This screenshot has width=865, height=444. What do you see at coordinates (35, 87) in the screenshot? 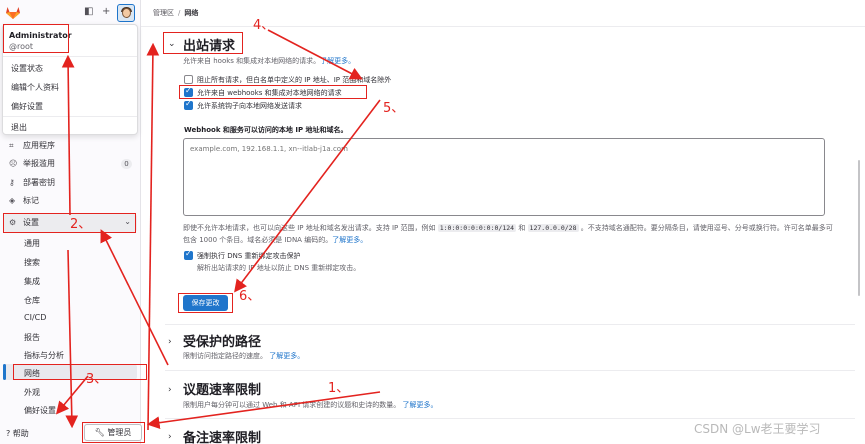
I see `menu-item-edit-profile: 编辑个人资料` at bounding box center [35, 87].